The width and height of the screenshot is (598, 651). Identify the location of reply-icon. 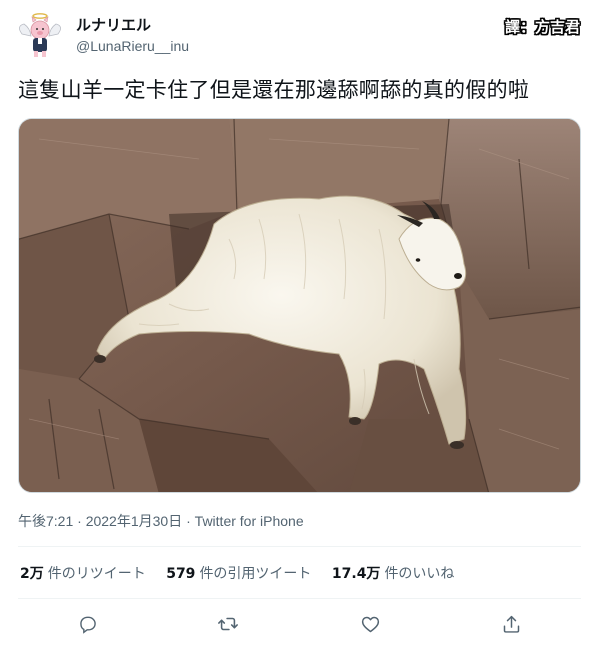
(88, 624).